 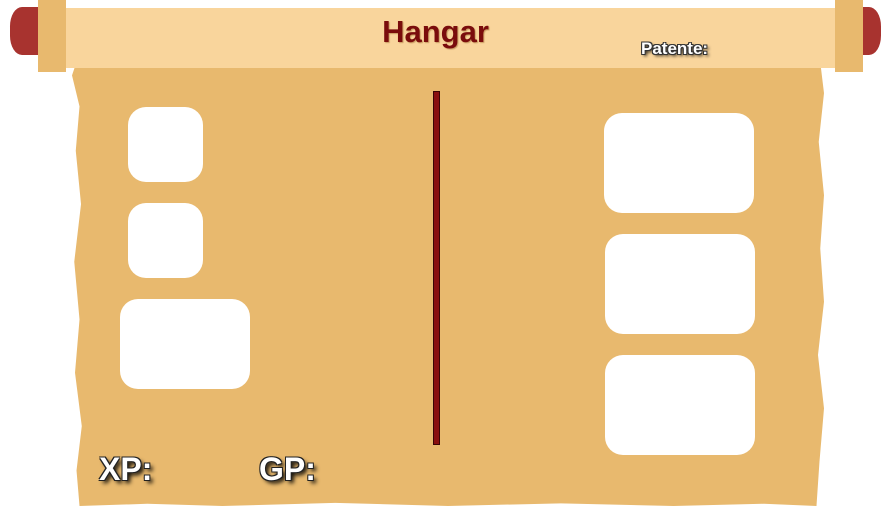 I want to click on rank-label: Patente:, so click(x=675, y=48).